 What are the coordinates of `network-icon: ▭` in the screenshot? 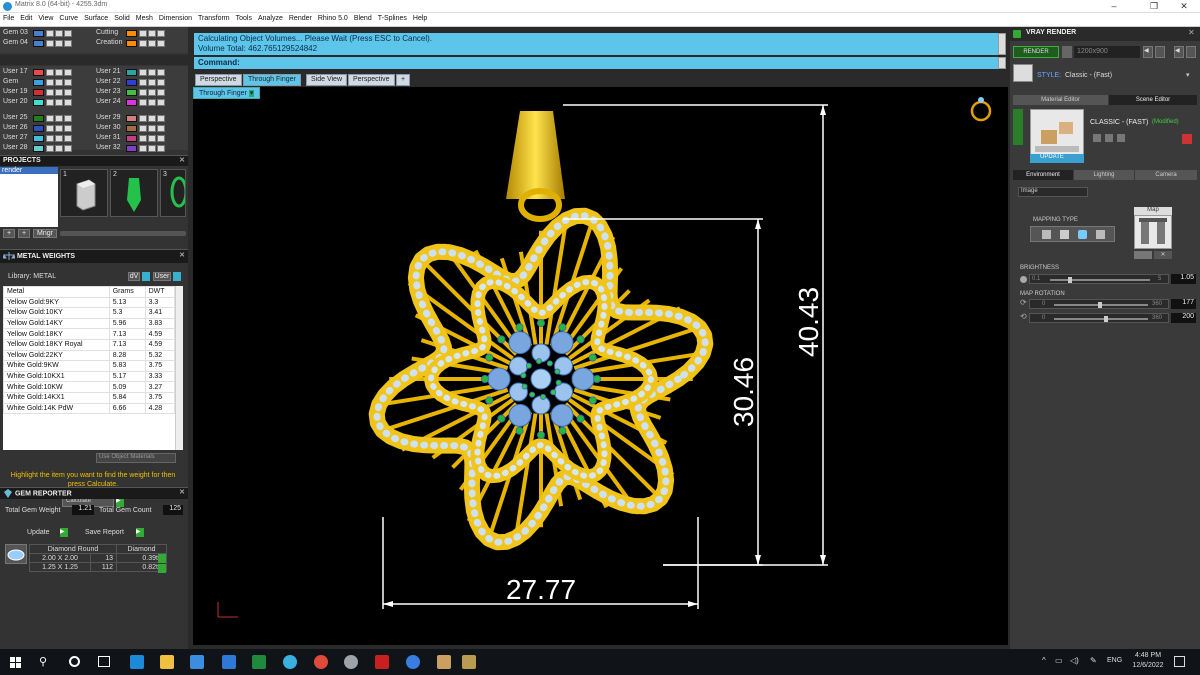 It's located at (1059, 660).